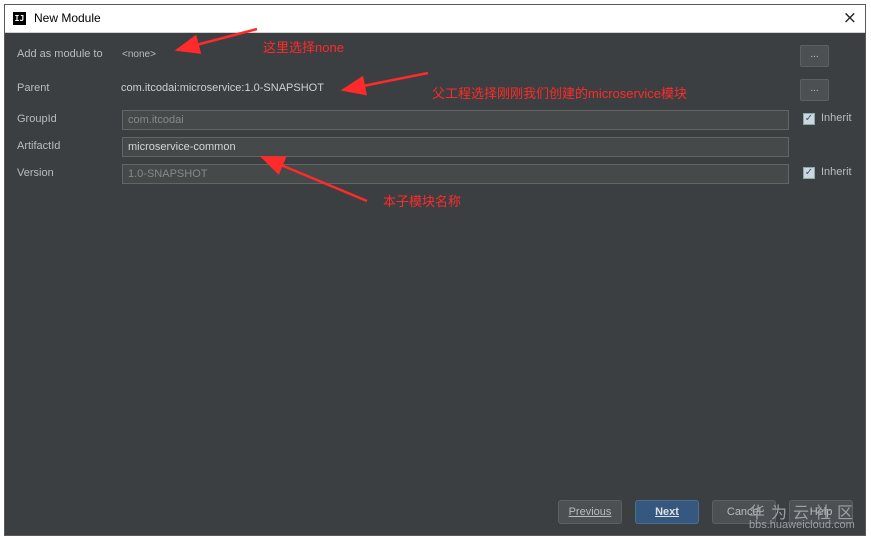  What do you see at coordinates (313, 179) in the screenshot?
I see `arrow-artifact` at bounding box center [313, 179].